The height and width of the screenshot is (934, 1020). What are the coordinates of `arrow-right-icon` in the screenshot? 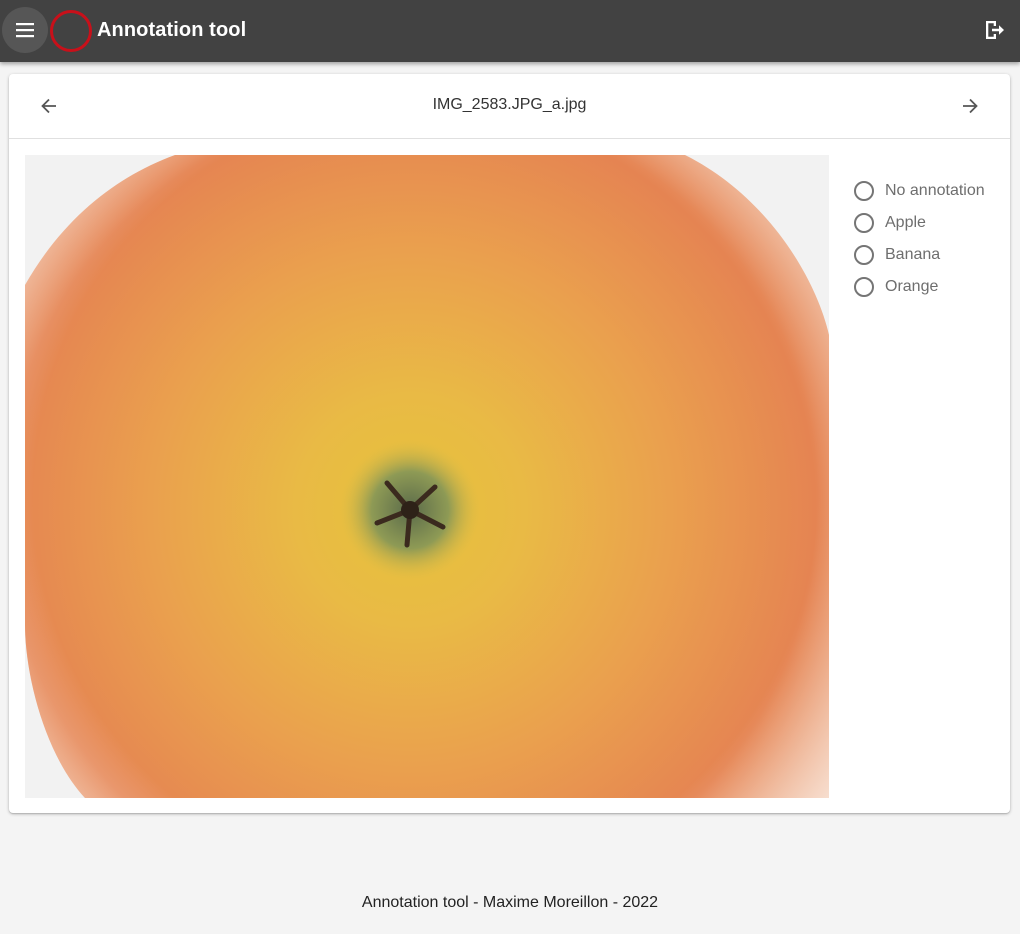 It's located at (970, 106).